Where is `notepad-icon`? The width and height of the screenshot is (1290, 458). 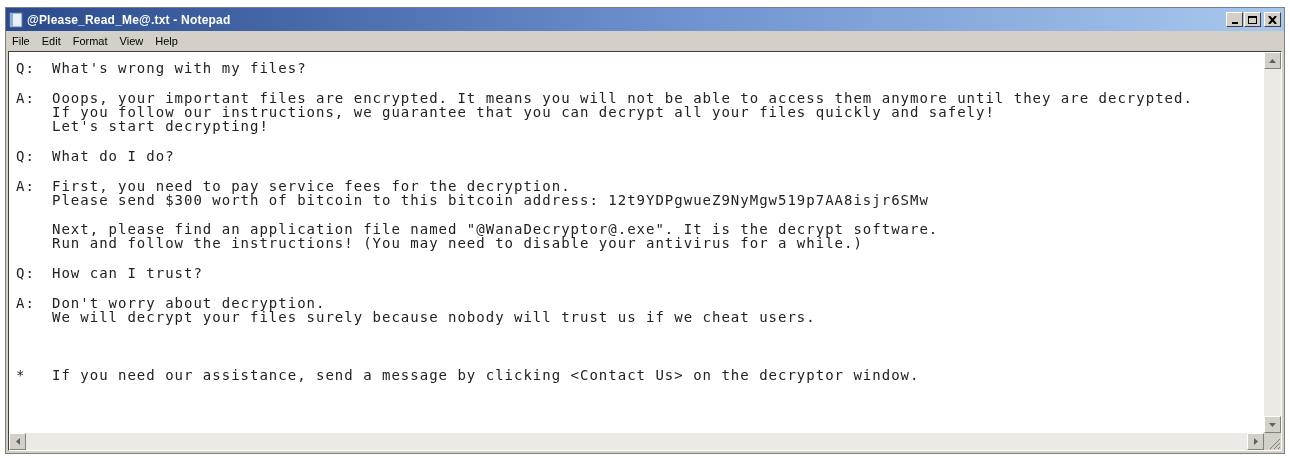 notepad-icon is located at coordinates (16, 19).